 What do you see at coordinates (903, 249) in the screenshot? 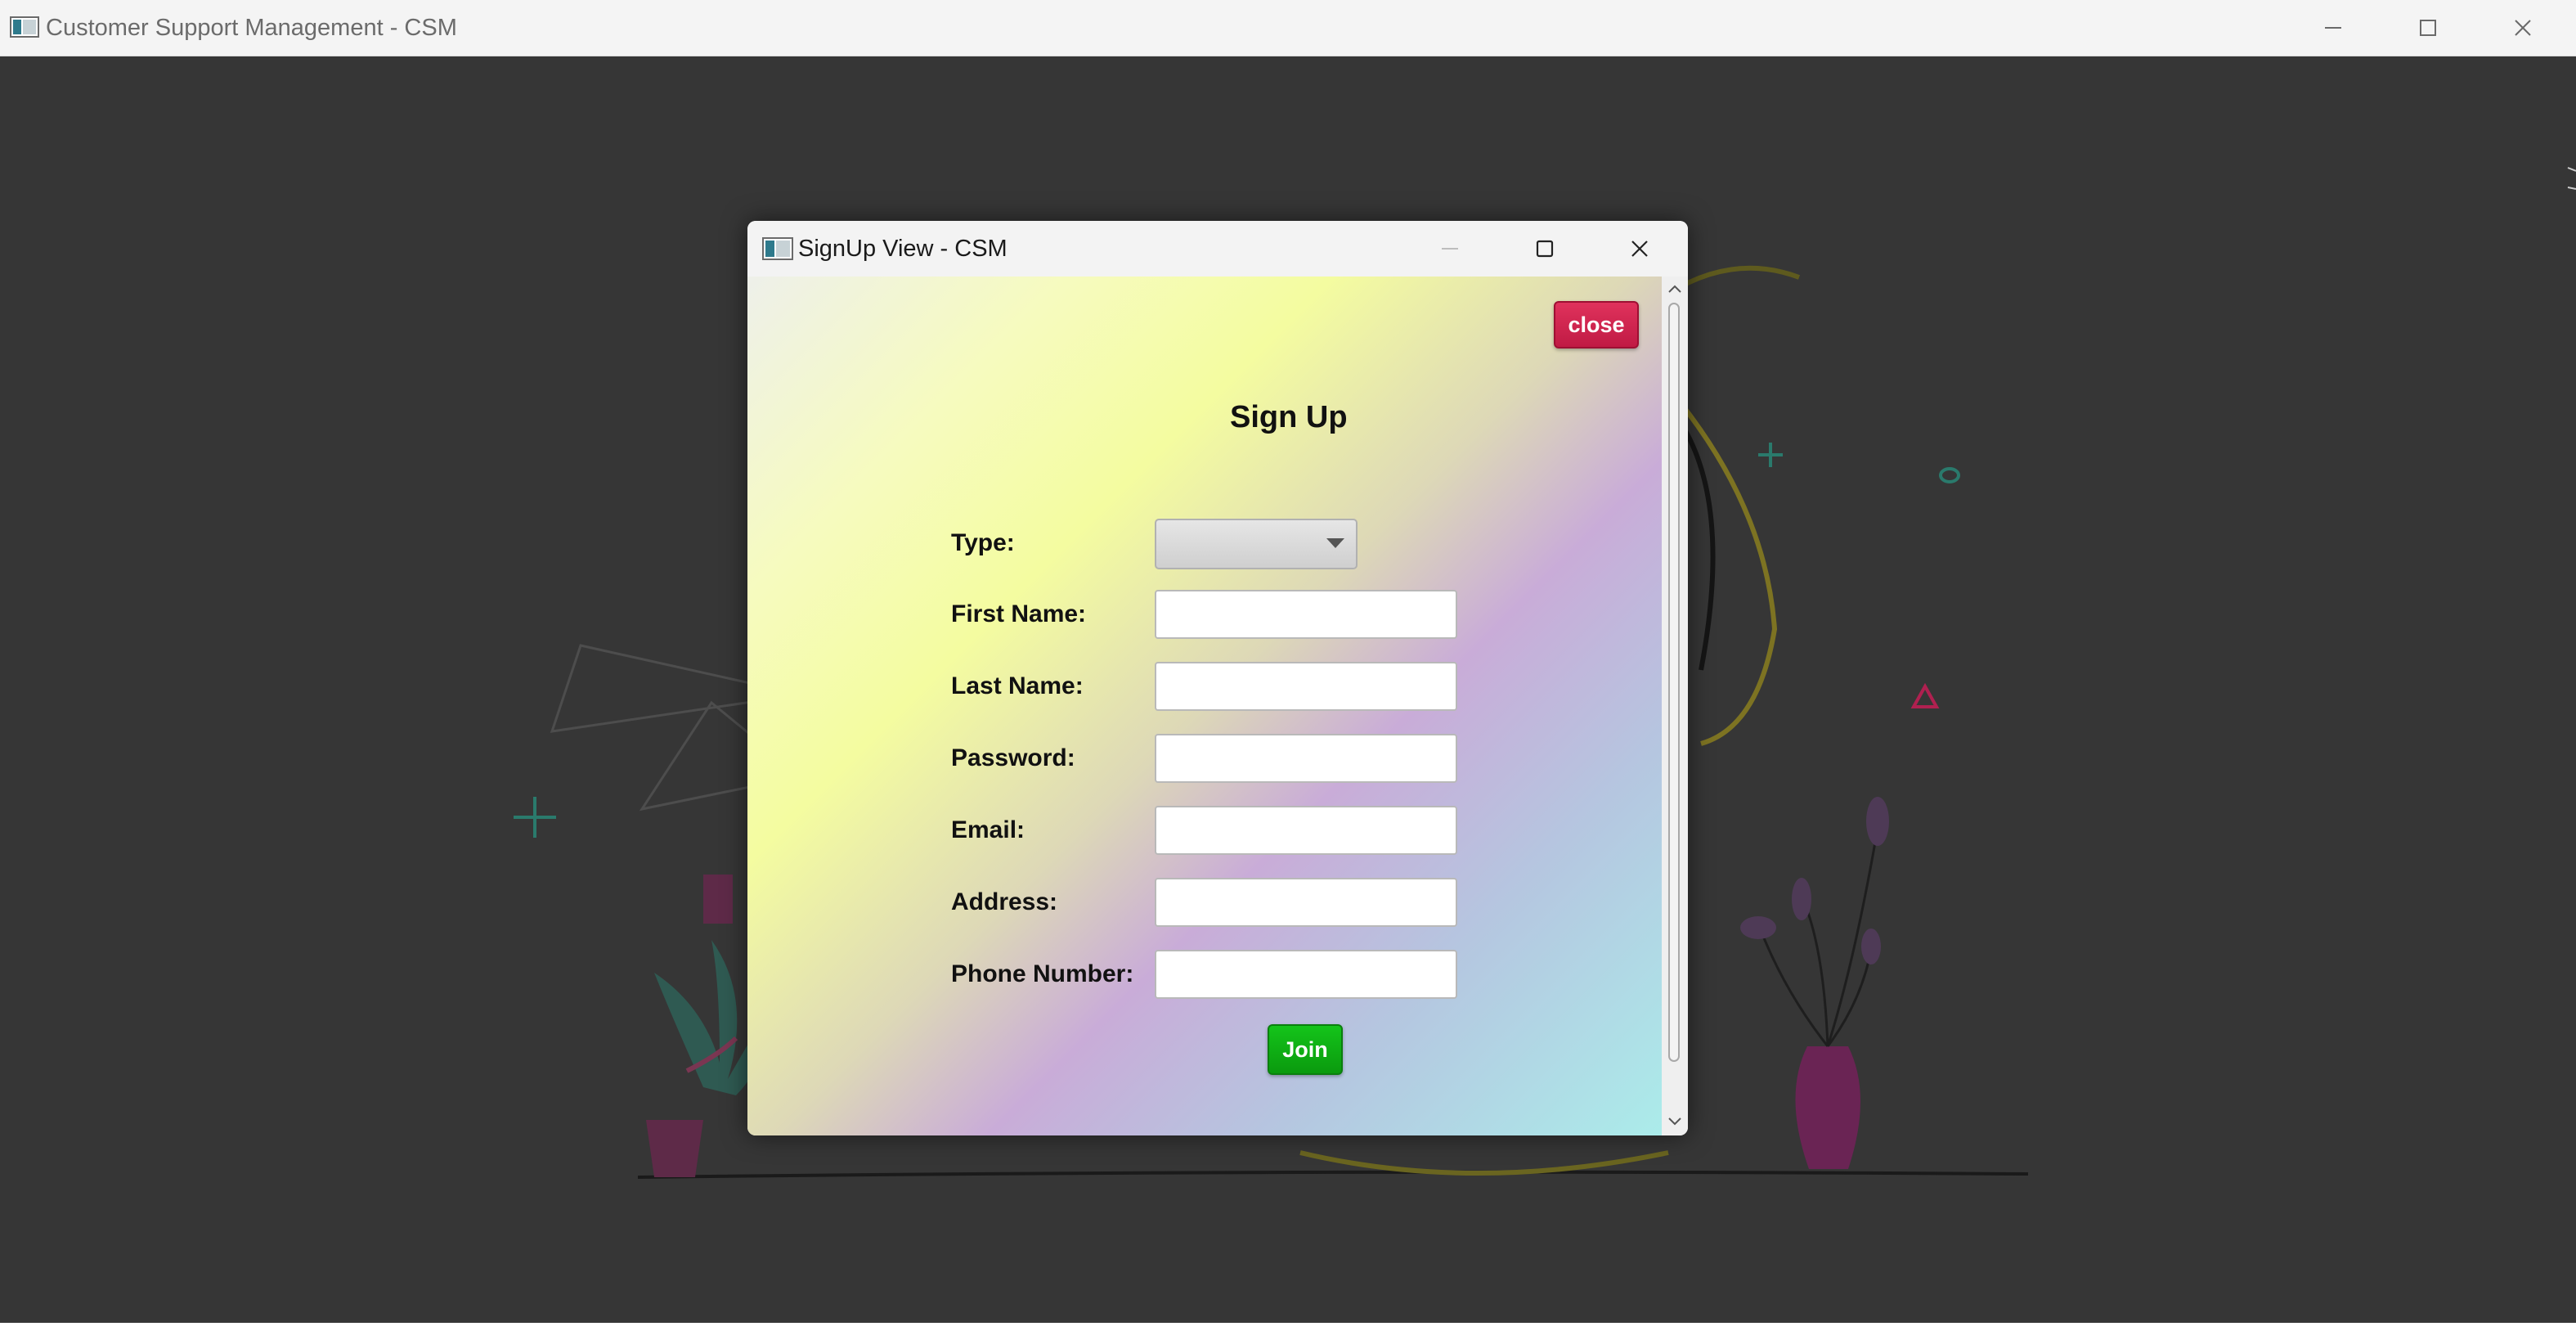
I see `dialog-title: SignUp View - CSM` at bounding box center [903, 249].